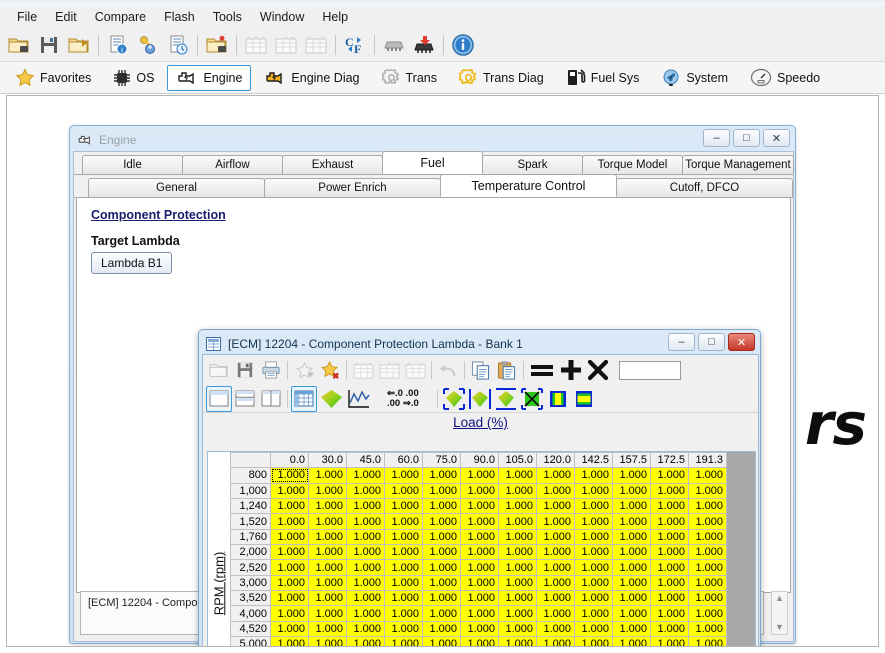 The height and width of the screenshot is (653, 885). Describe the element at coordinates (532, 164) in the screenshot. I see `tab-spark: Spark` at that location.